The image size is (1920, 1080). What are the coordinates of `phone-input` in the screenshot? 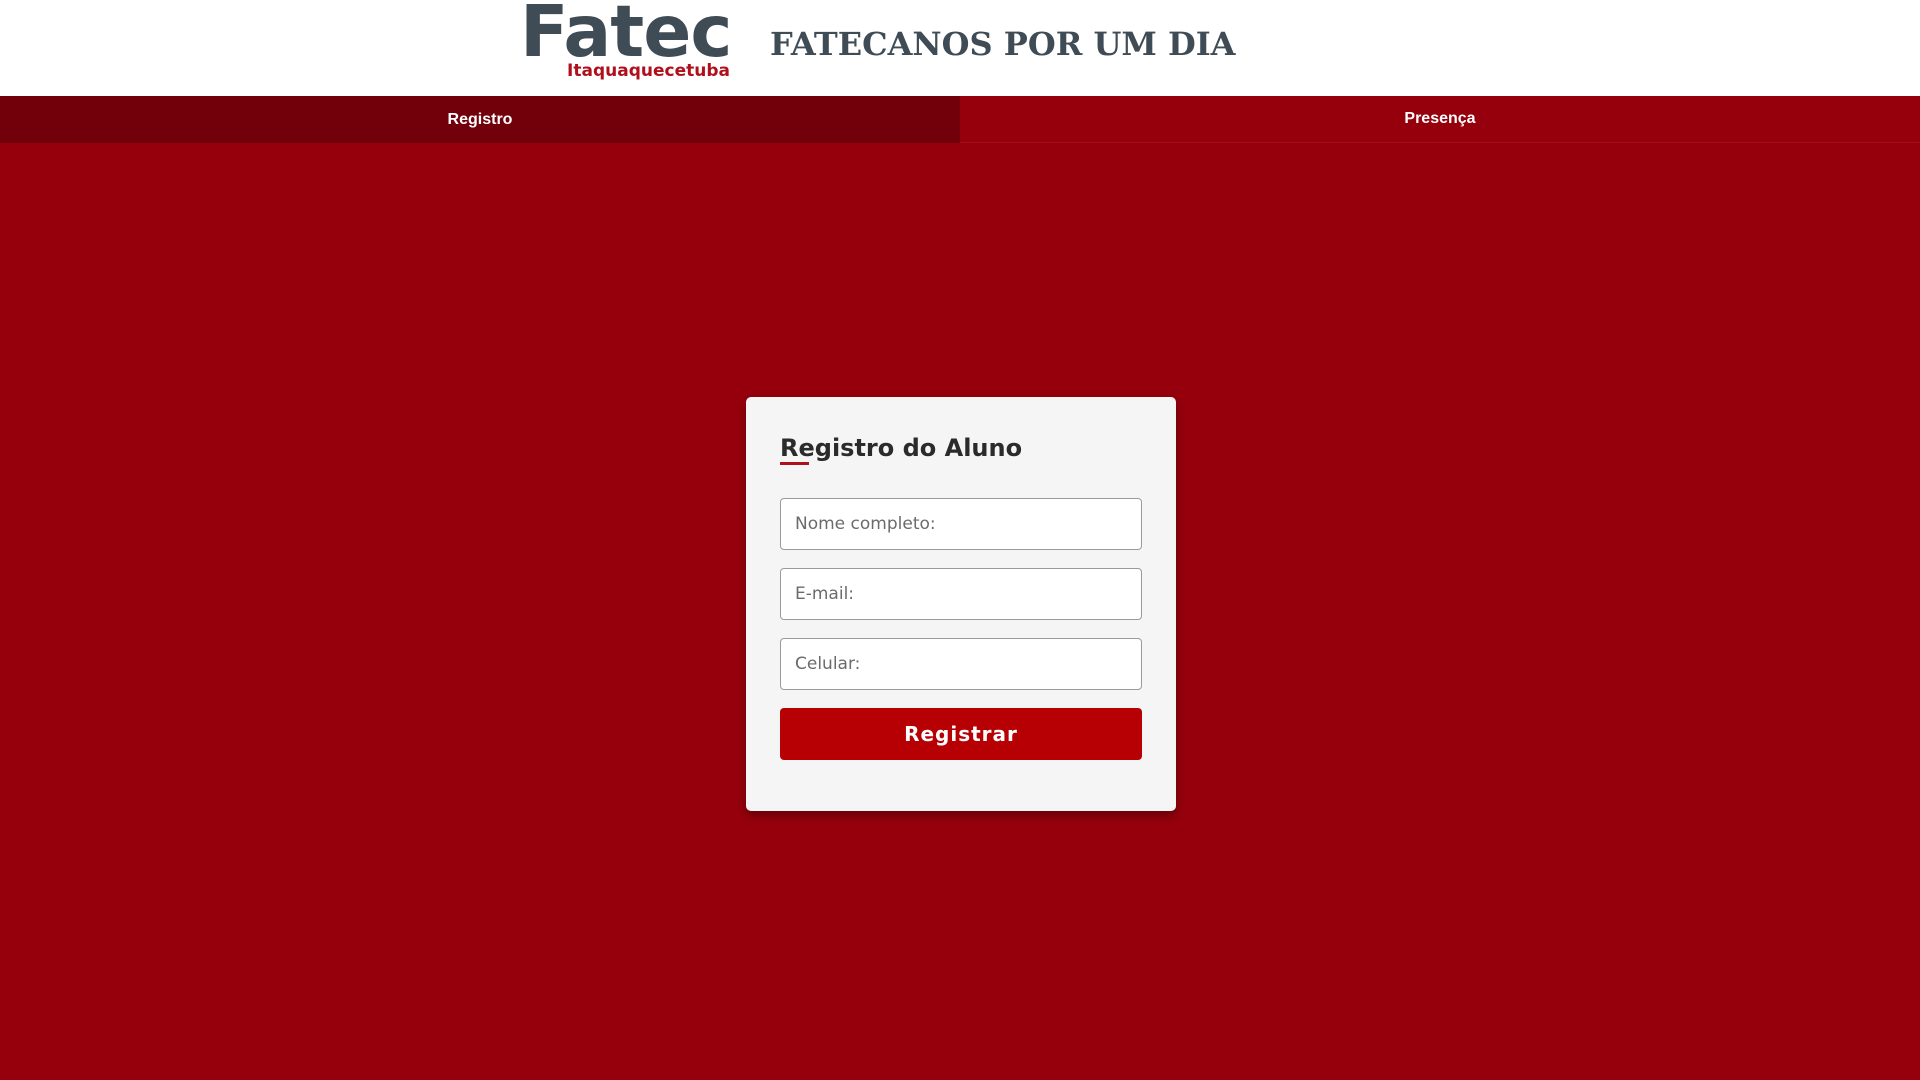 It's located at (961, 664).